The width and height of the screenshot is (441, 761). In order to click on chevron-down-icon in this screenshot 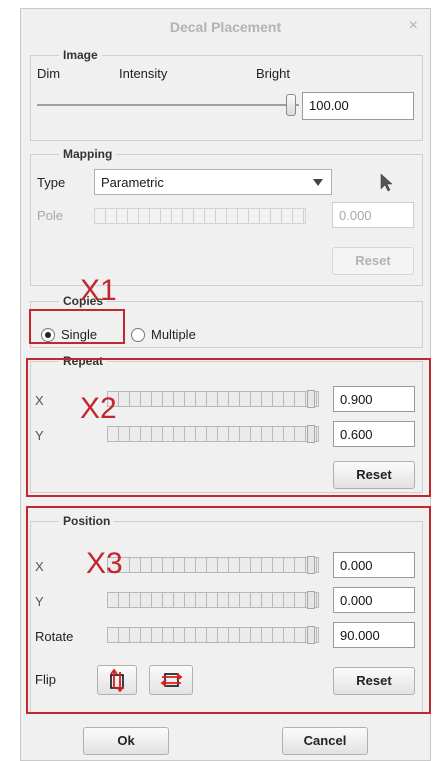, I will do `click(318, 182)`.